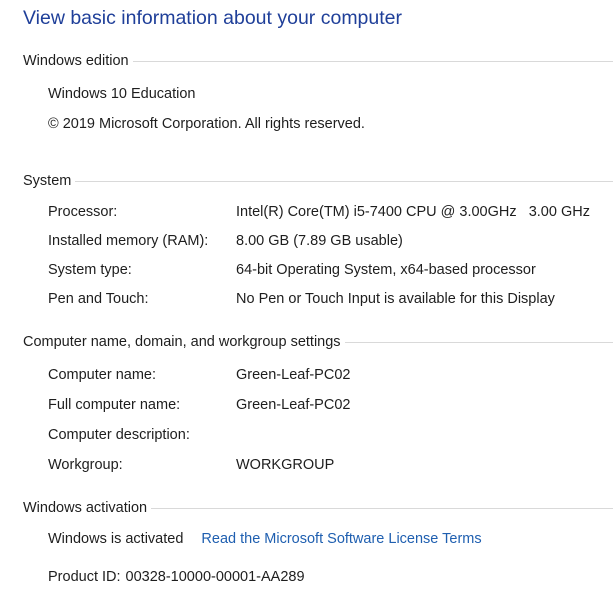  I want to click on info-label: Pen and Touch:, so click(98, 299).